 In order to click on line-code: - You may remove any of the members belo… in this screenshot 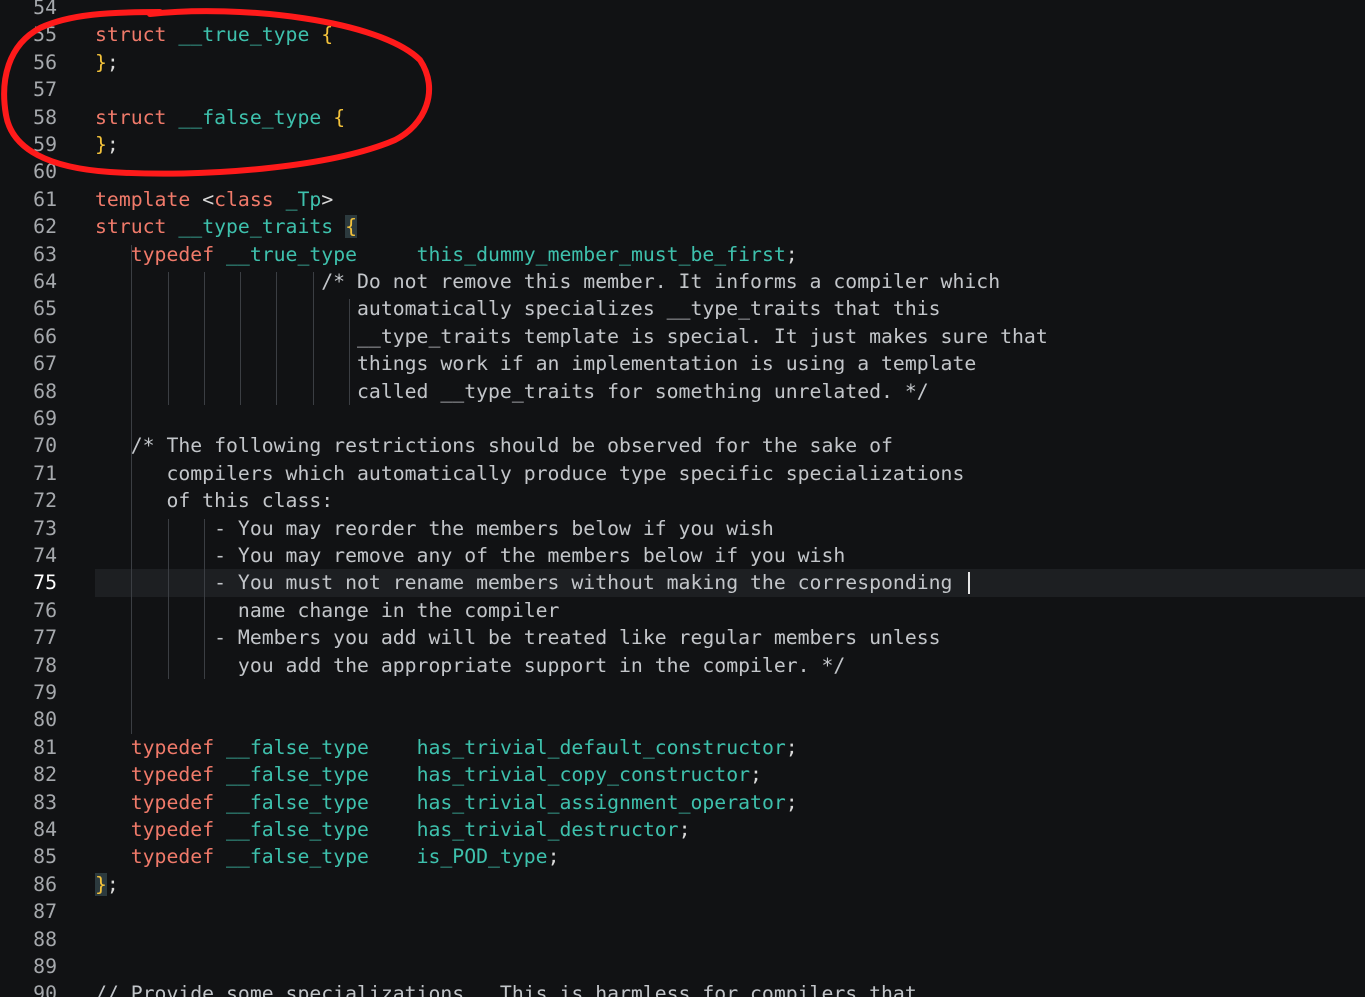, I will do `click(470, 555)`.